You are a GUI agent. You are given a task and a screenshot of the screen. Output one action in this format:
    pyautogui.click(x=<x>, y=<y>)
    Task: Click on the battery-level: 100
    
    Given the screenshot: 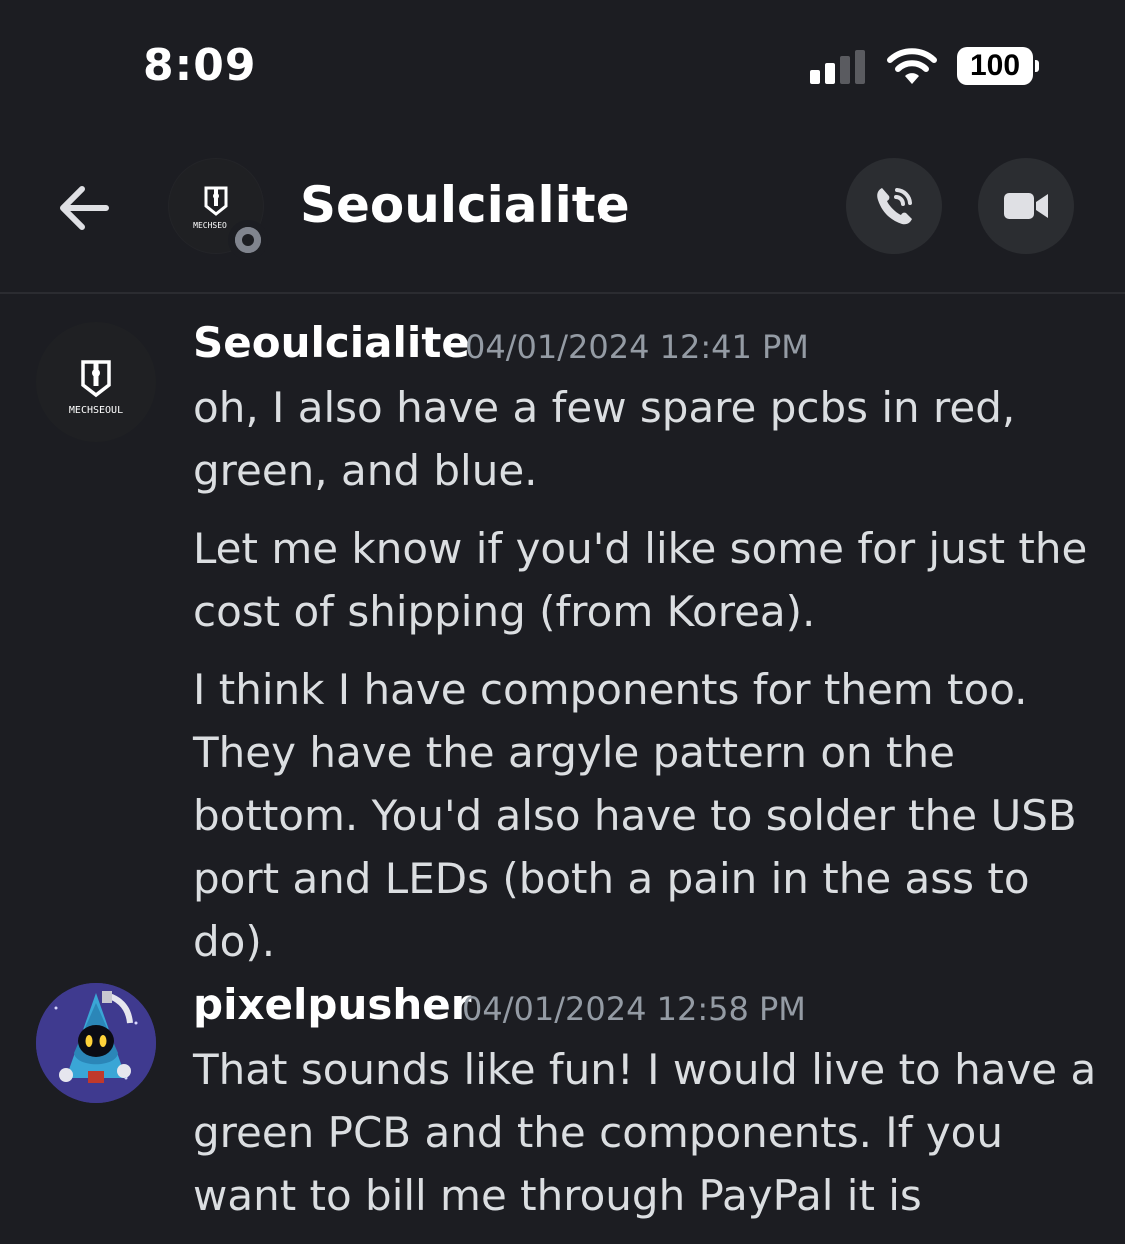 What is the action you would take?
    pyautogui.click(x=995, y=66)
    